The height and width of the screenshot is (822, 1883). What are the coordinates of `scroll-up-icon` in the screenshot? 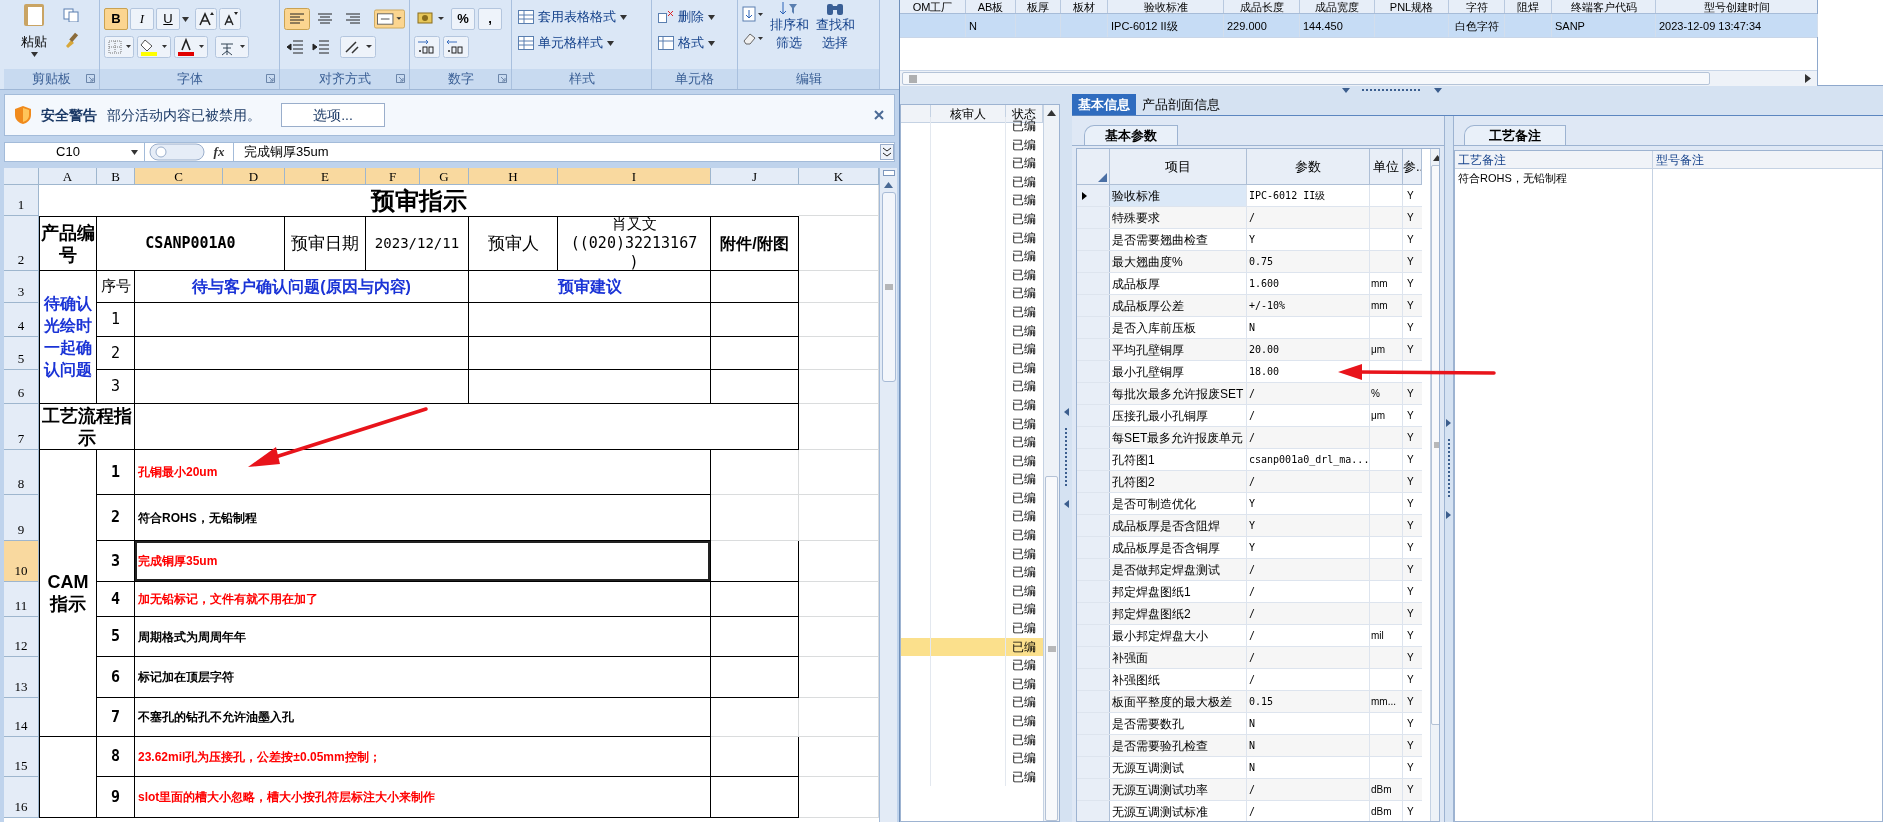 It's located at (1051, 113).